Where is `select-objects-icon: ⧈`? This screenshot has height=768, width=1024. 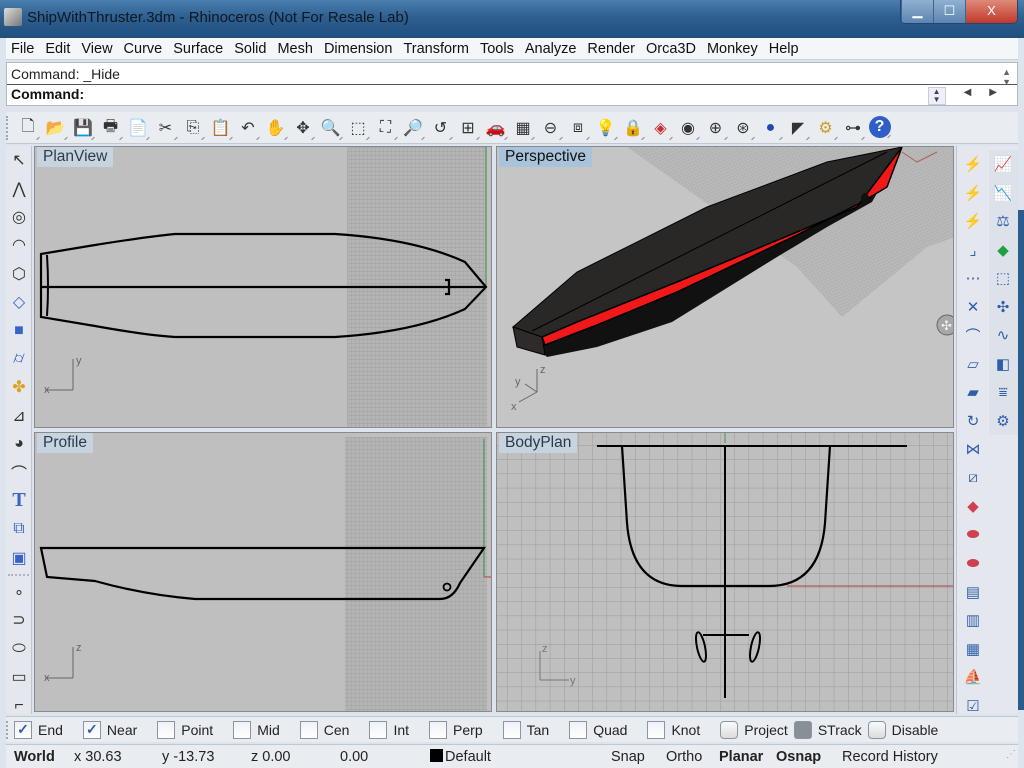
select-objects-icon: ⧈ is located at coordinates (578, 128).